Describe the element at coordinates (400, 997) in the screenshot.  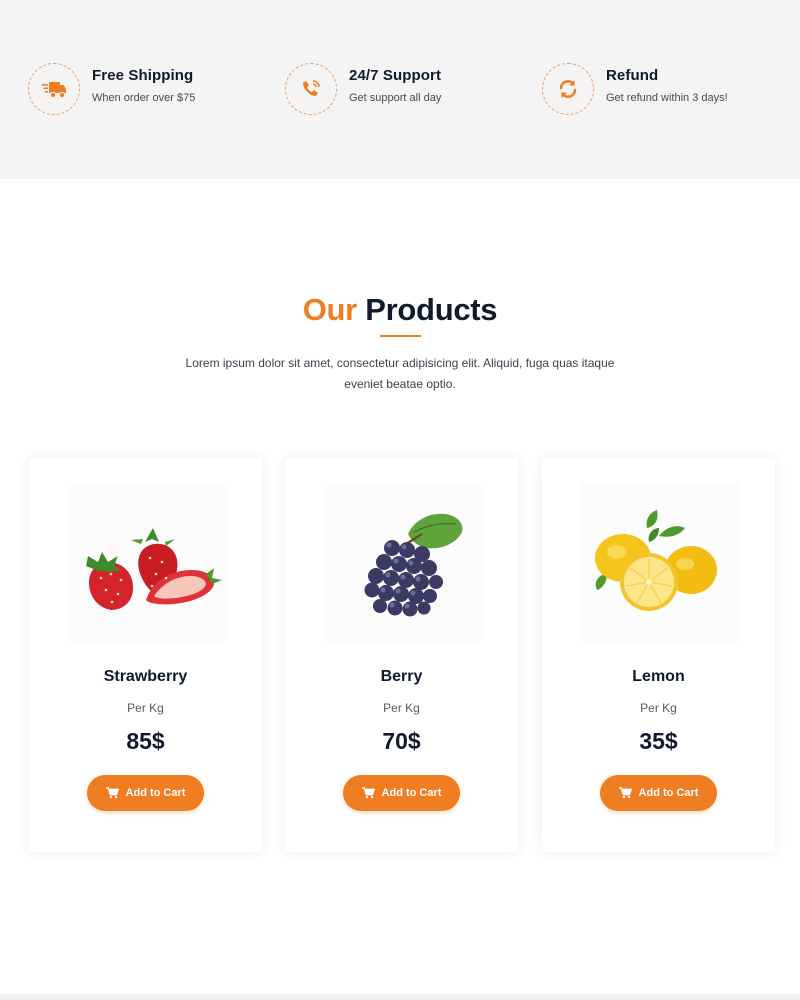
I see `footer-divider` at that location.